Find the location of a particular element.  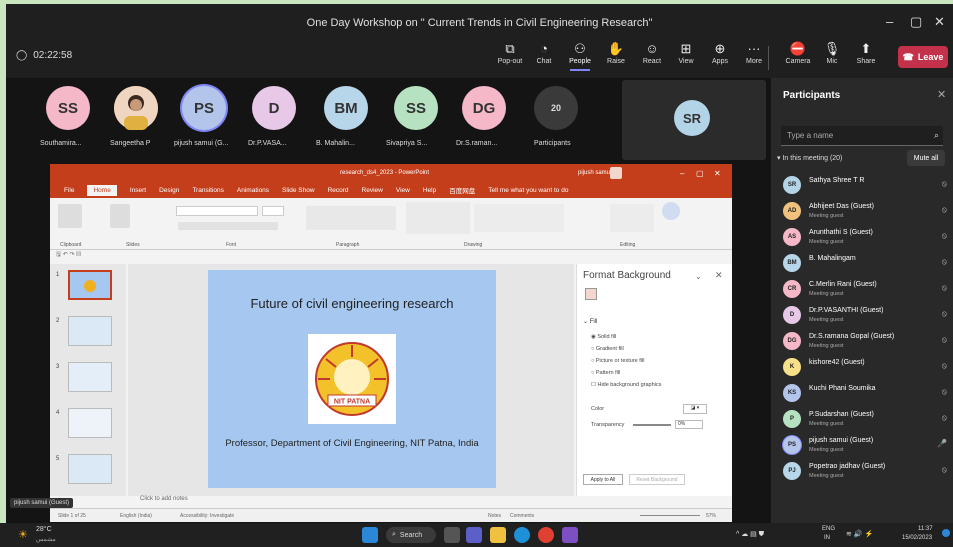

tab-home: Home is located at coordinates (102, 190).